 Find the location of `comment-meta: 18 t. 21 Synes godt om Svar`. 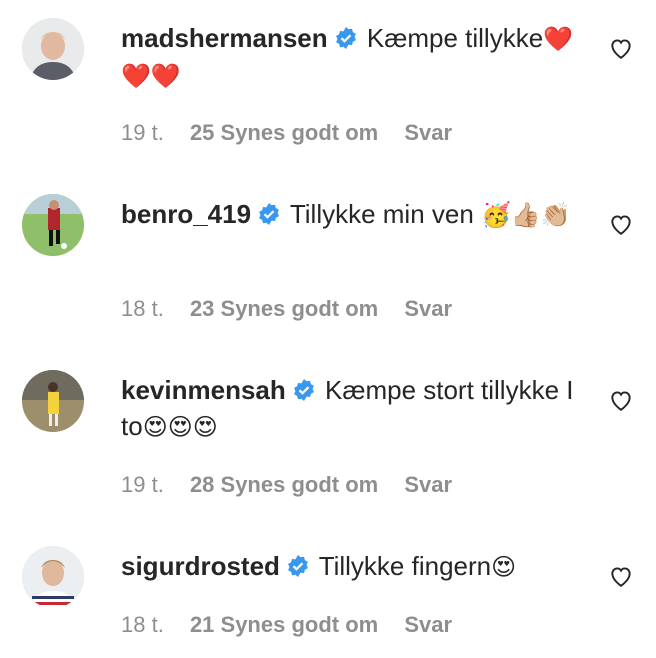

comment-meta: 18 t. 21 Synes godt om Svar is located at coordinates (296, 625).